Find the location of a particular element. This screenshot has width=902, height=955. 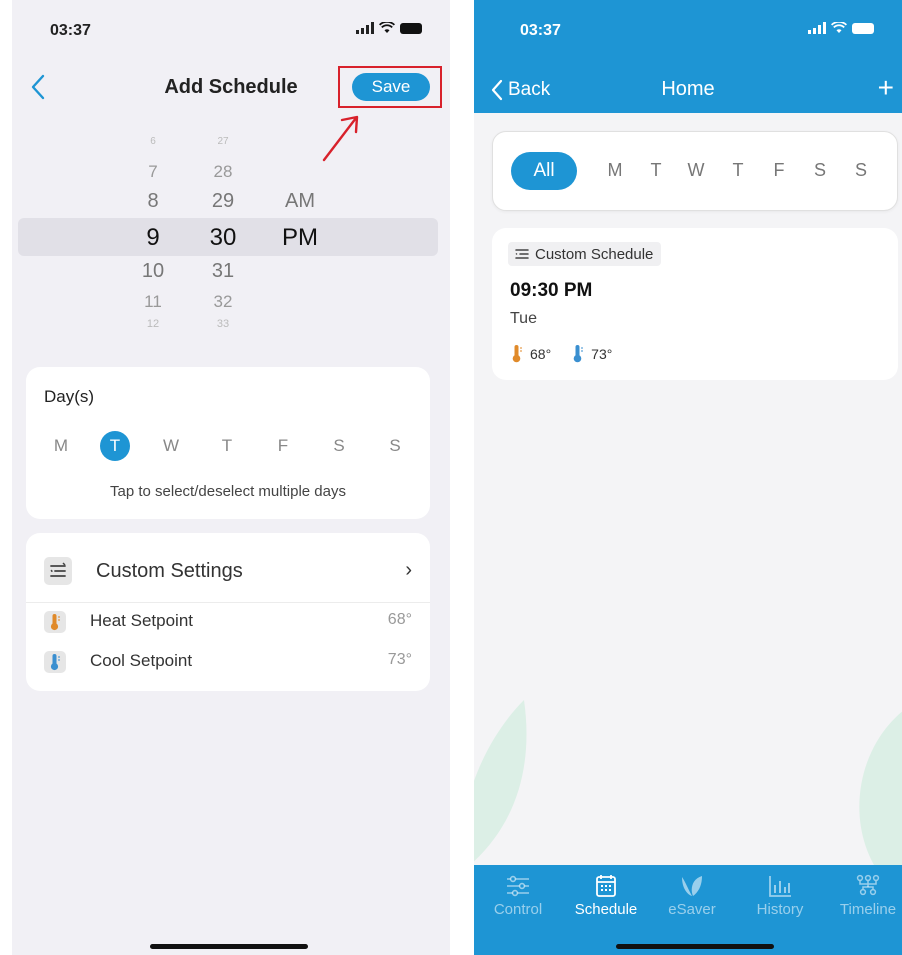

chevron-right-icon: › is located at coordinates (408, 570).